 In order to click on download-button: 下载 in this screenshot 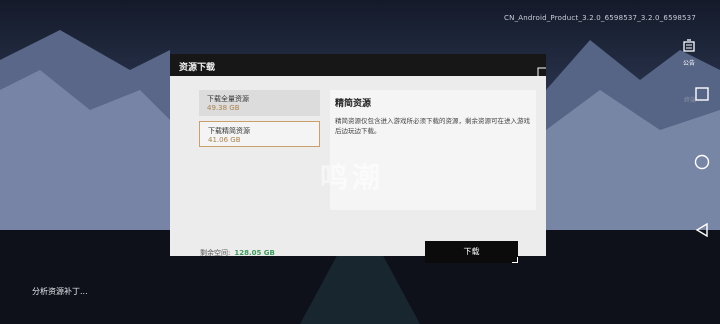, I will do `click(471, 252)`.